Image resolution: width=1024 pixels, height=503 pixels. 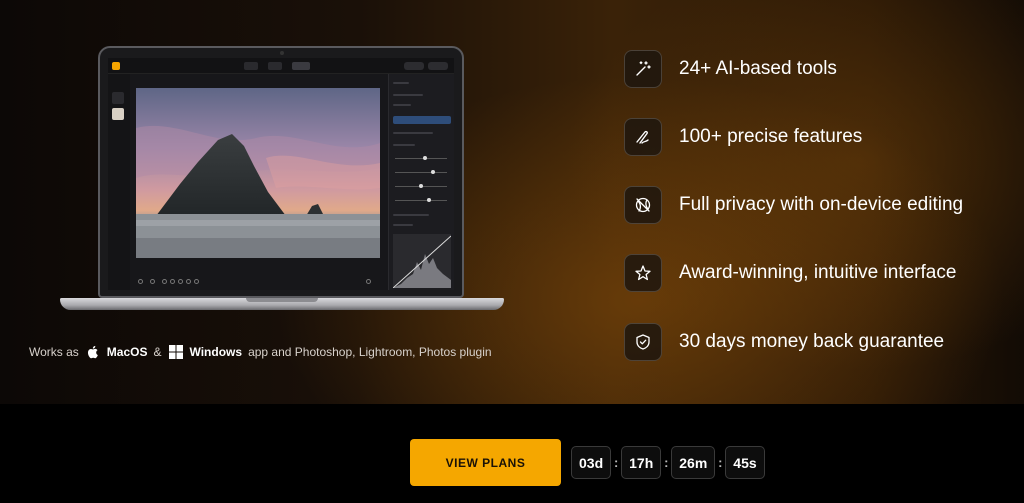 What do you see at coordinates (216, 352) in the screenshot?
I see `windows-label: Windows` at bounding box center [216, 352].